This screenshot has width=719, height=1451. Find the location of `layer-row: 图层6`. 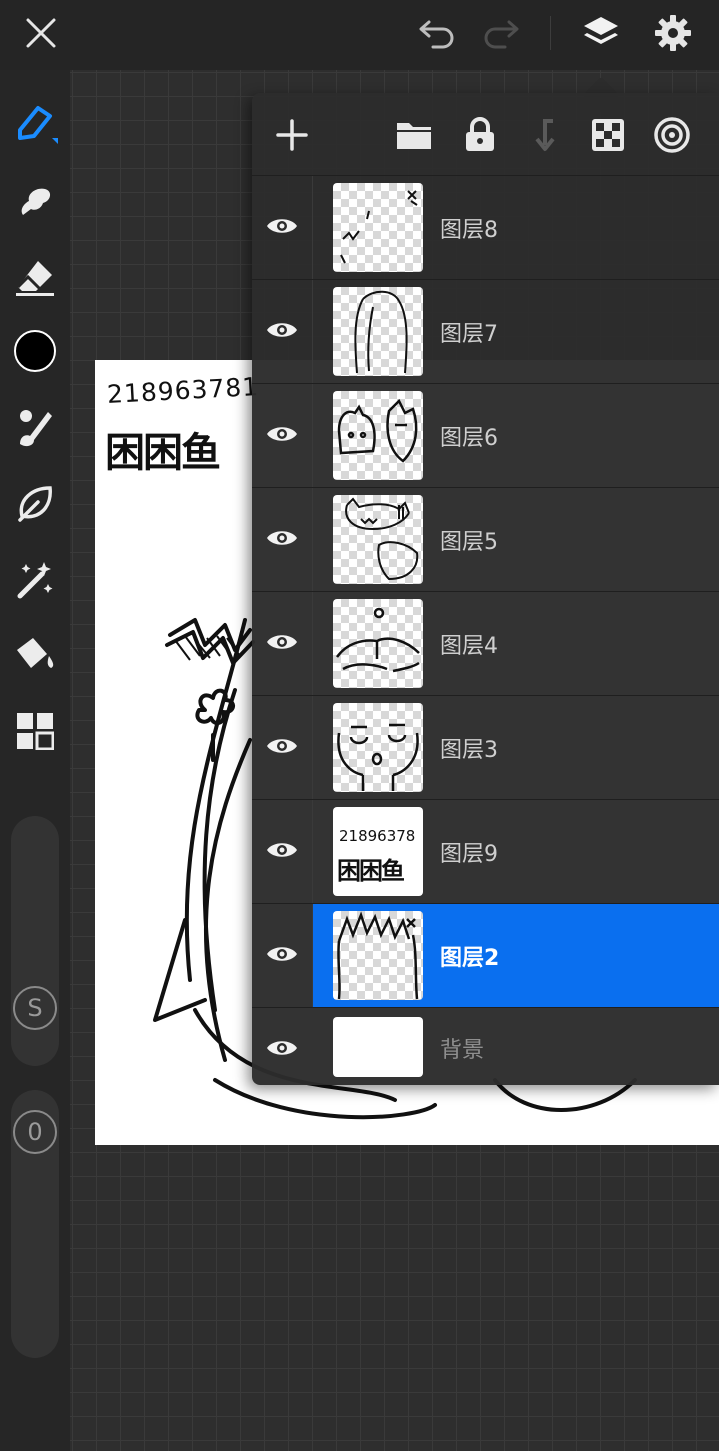

layer-row: 图层6 is located at coordinates (485, 435).